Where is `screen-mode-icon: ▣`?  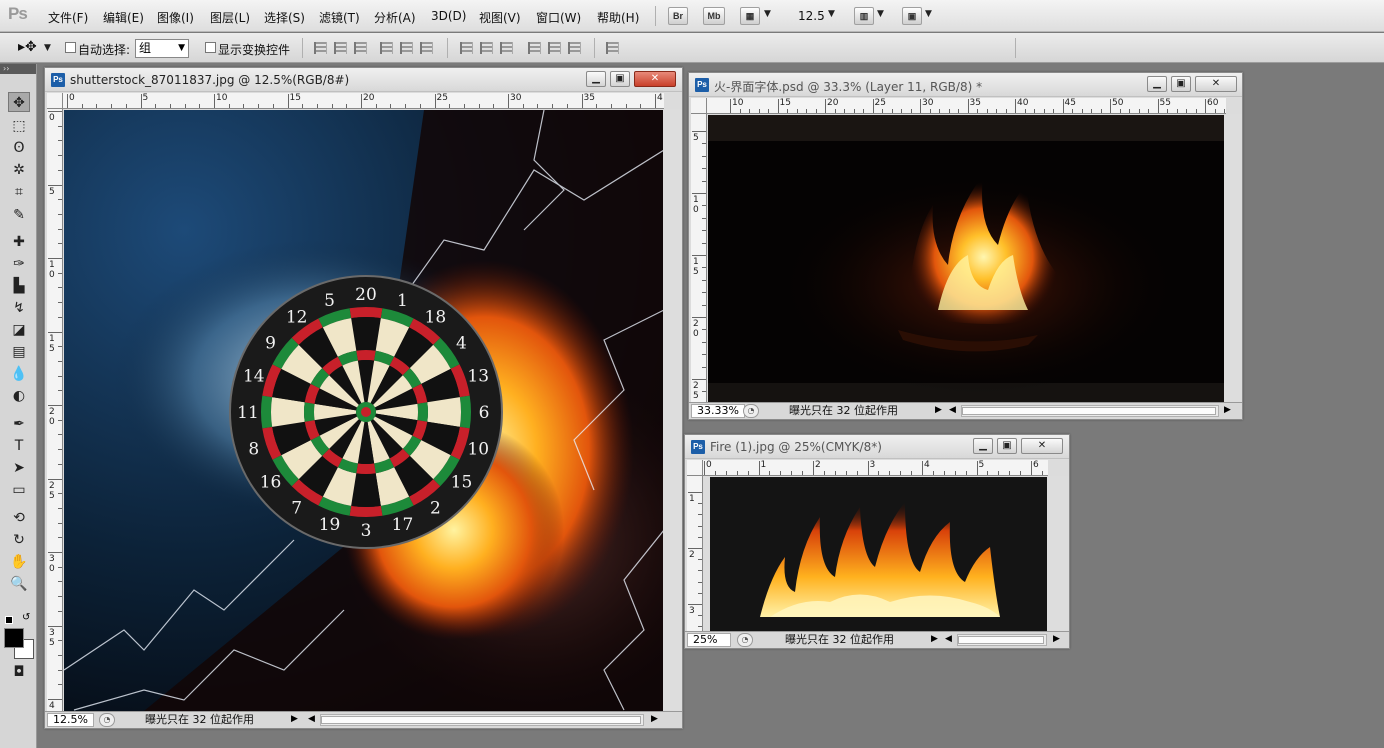
screen-mode-icon: ▣ is located at coordinates (912, 16).